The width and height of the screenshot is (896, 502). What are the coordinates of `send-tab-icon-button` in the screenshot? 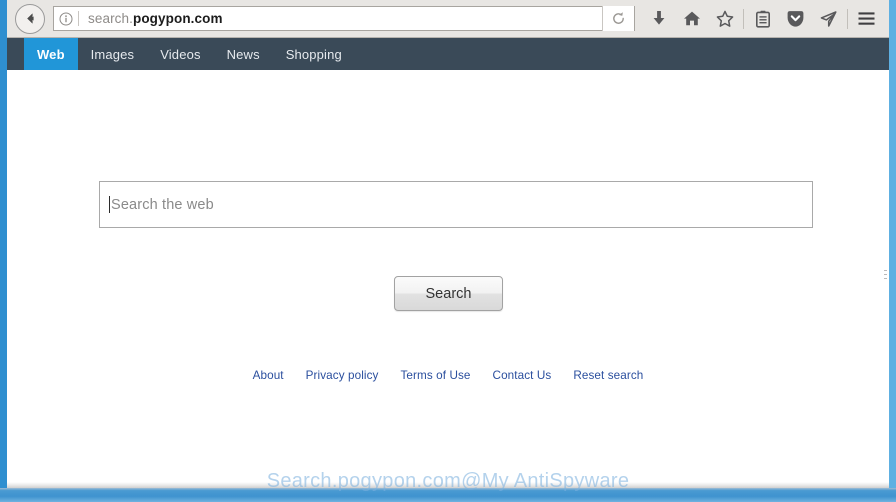 It's located at (828, 19).